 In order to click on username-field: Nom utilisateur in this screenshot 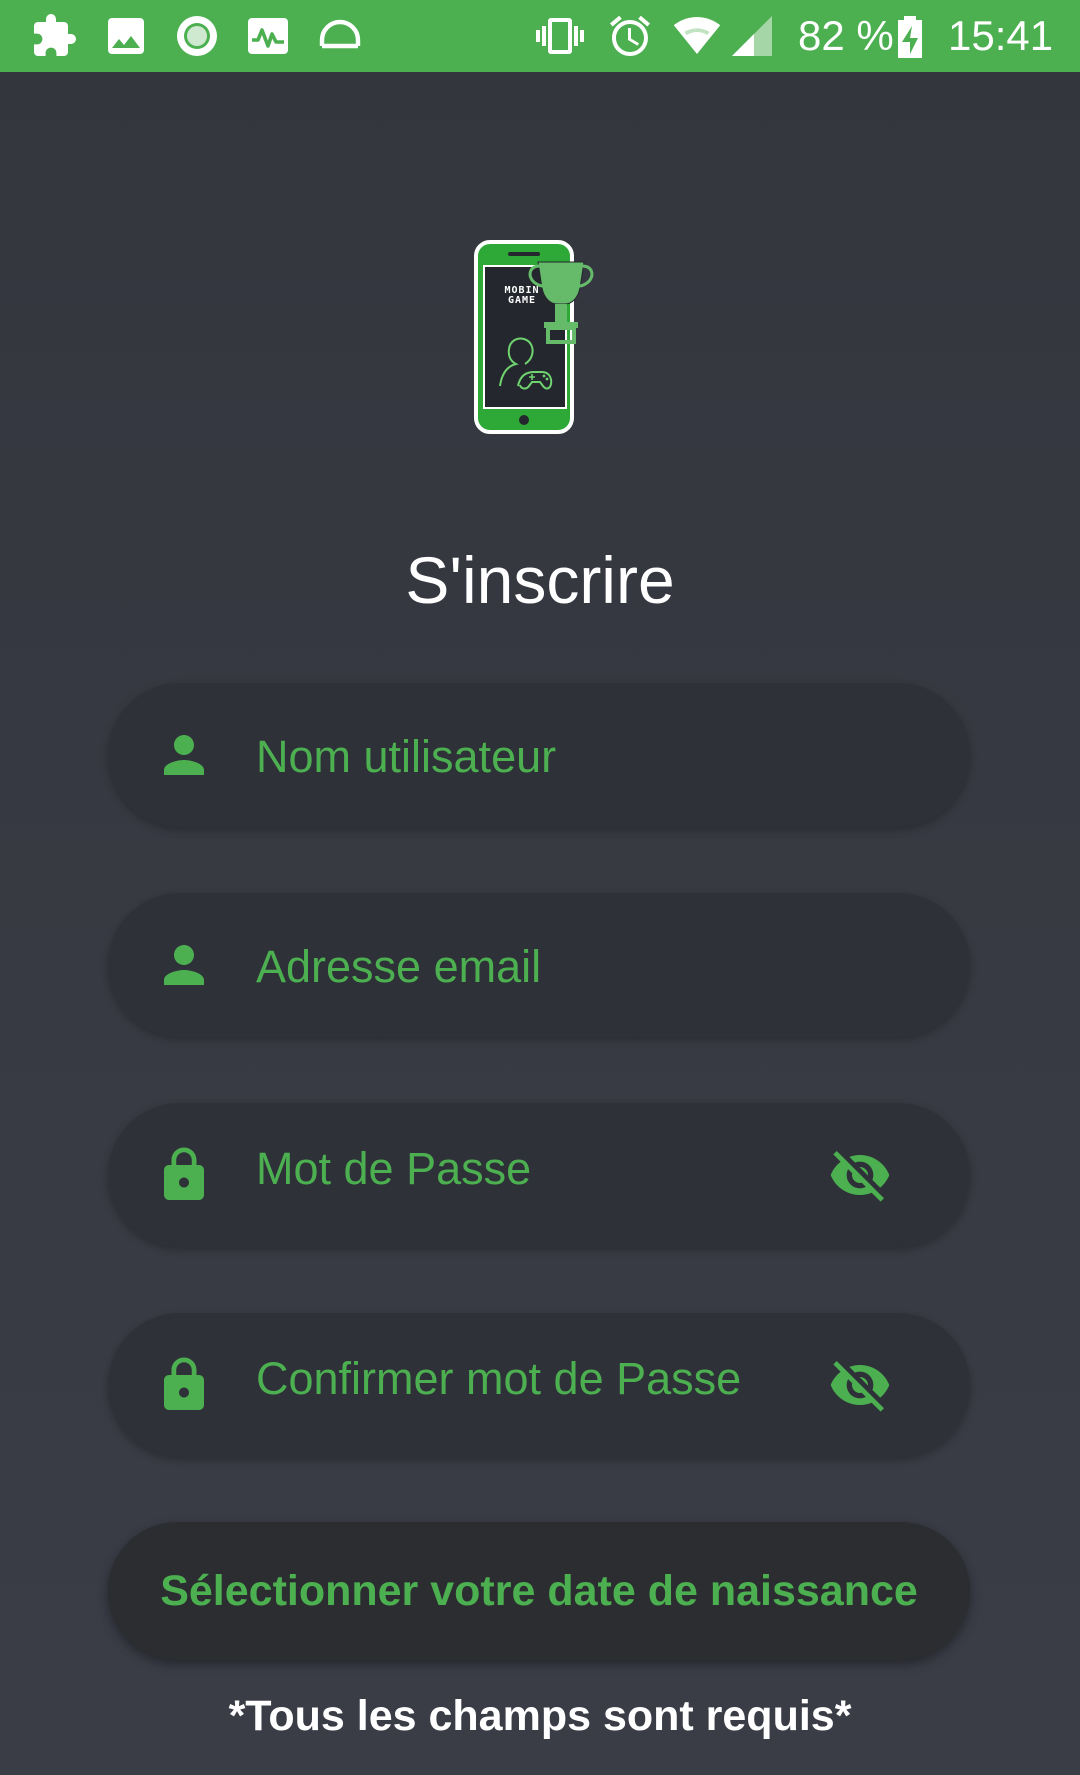, I will do `click(539, 755)`.